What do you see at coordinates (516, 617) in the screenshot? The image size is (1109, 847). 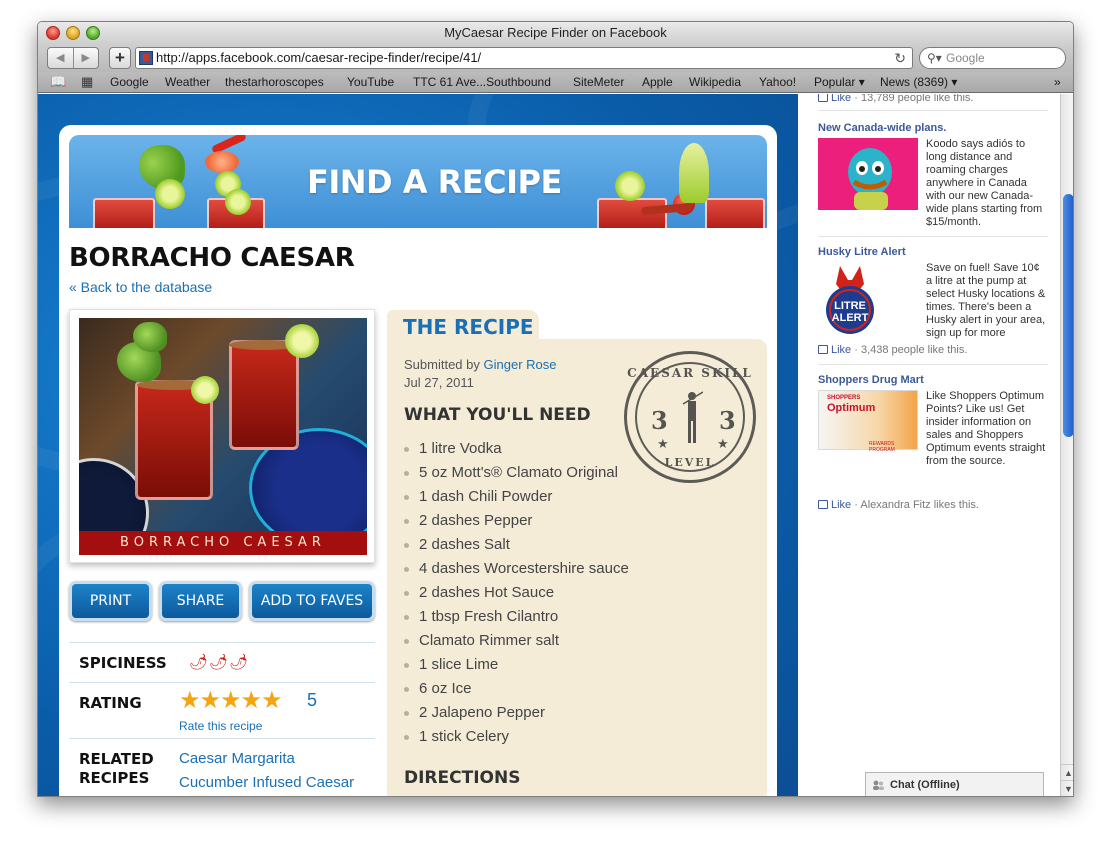 I see `ingredient-item: 1 tbsp Fresh Cilantro` at bounding box center [516, 617].